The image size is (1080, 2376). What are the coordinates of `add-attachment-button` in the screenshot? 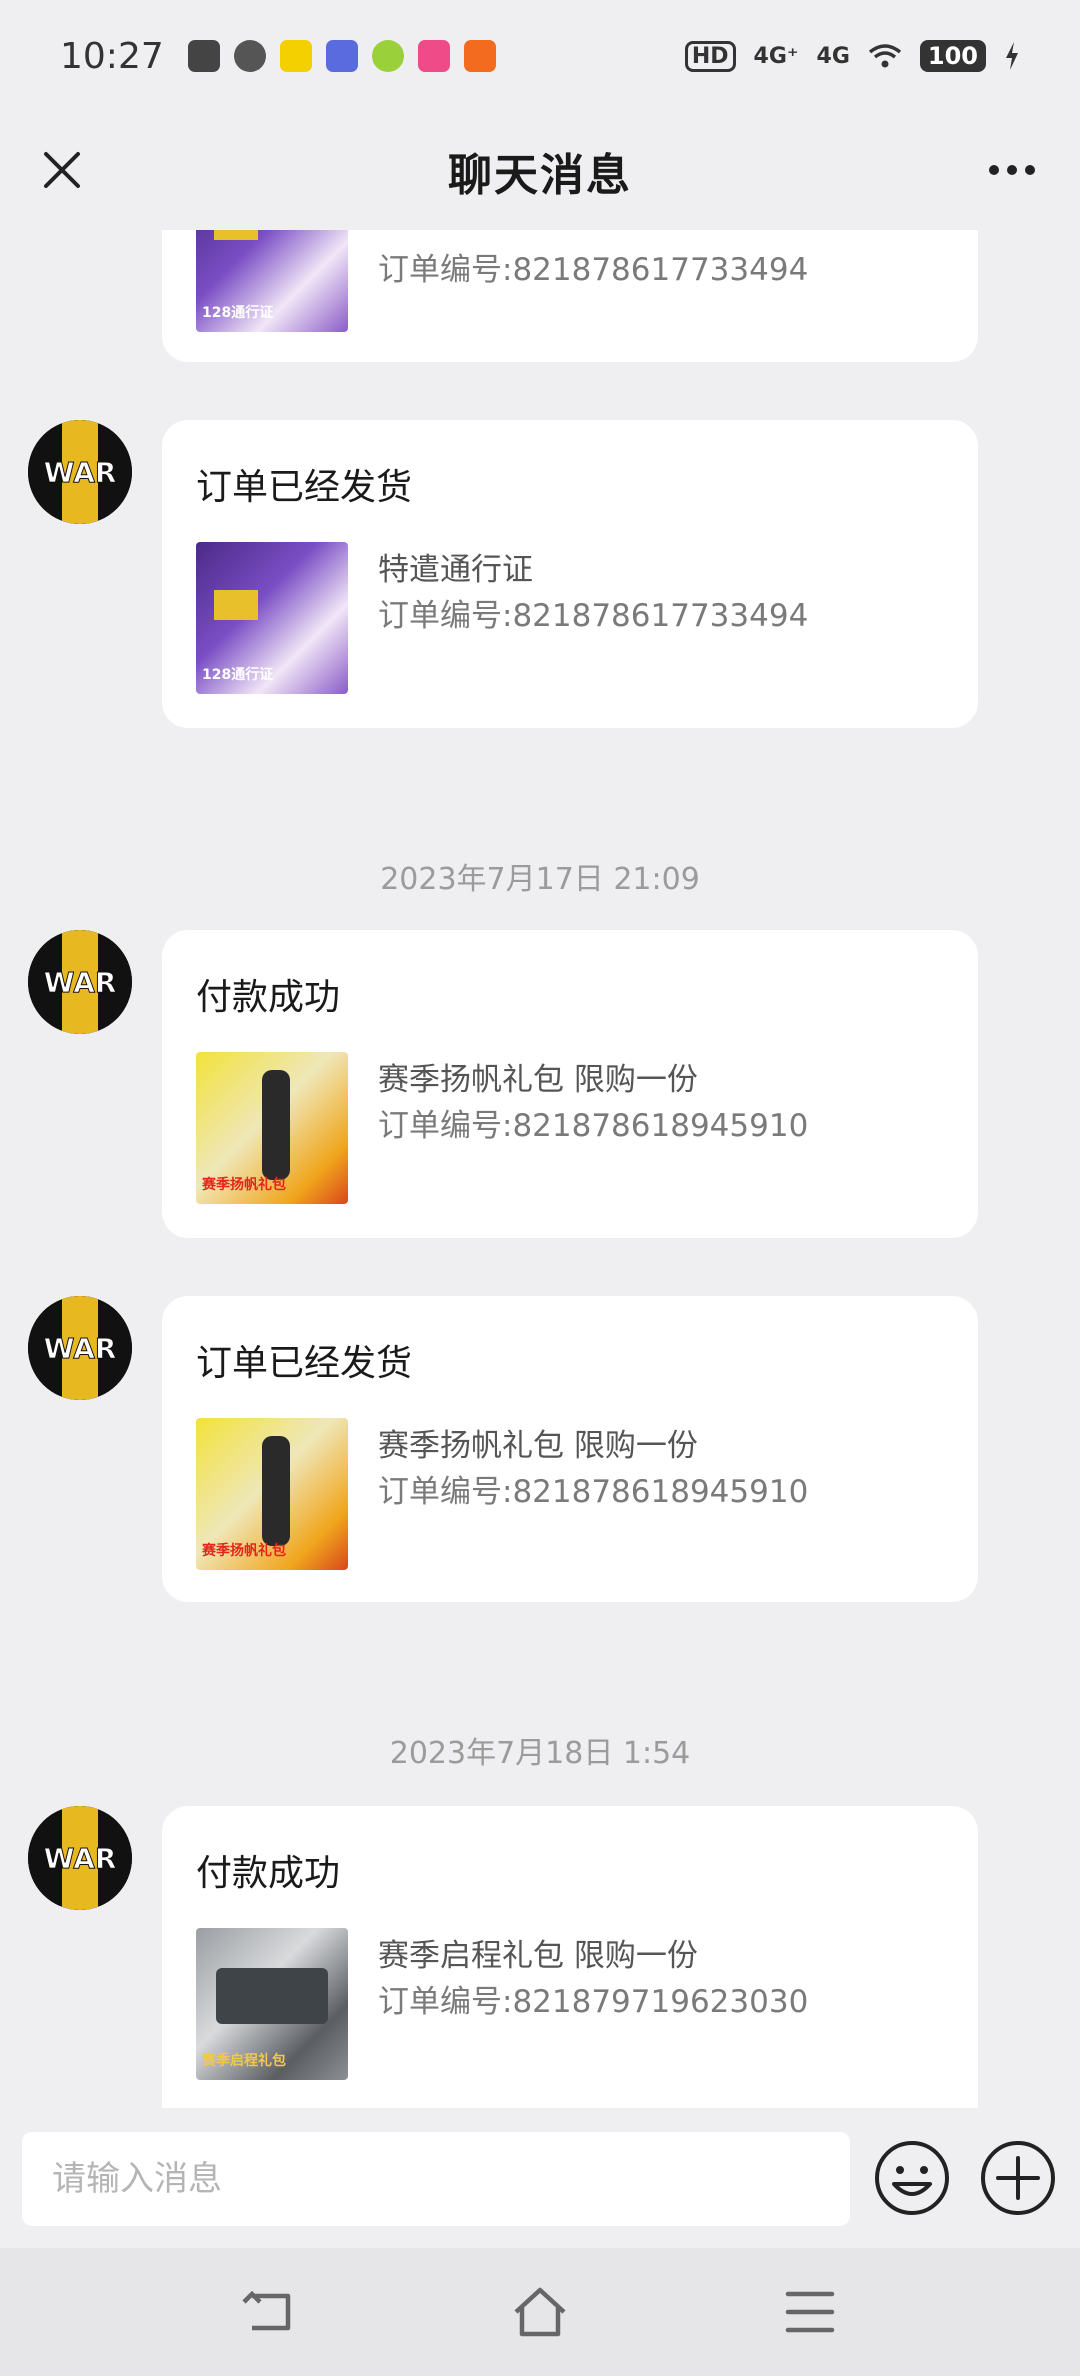 It's located at (1018, 2178).